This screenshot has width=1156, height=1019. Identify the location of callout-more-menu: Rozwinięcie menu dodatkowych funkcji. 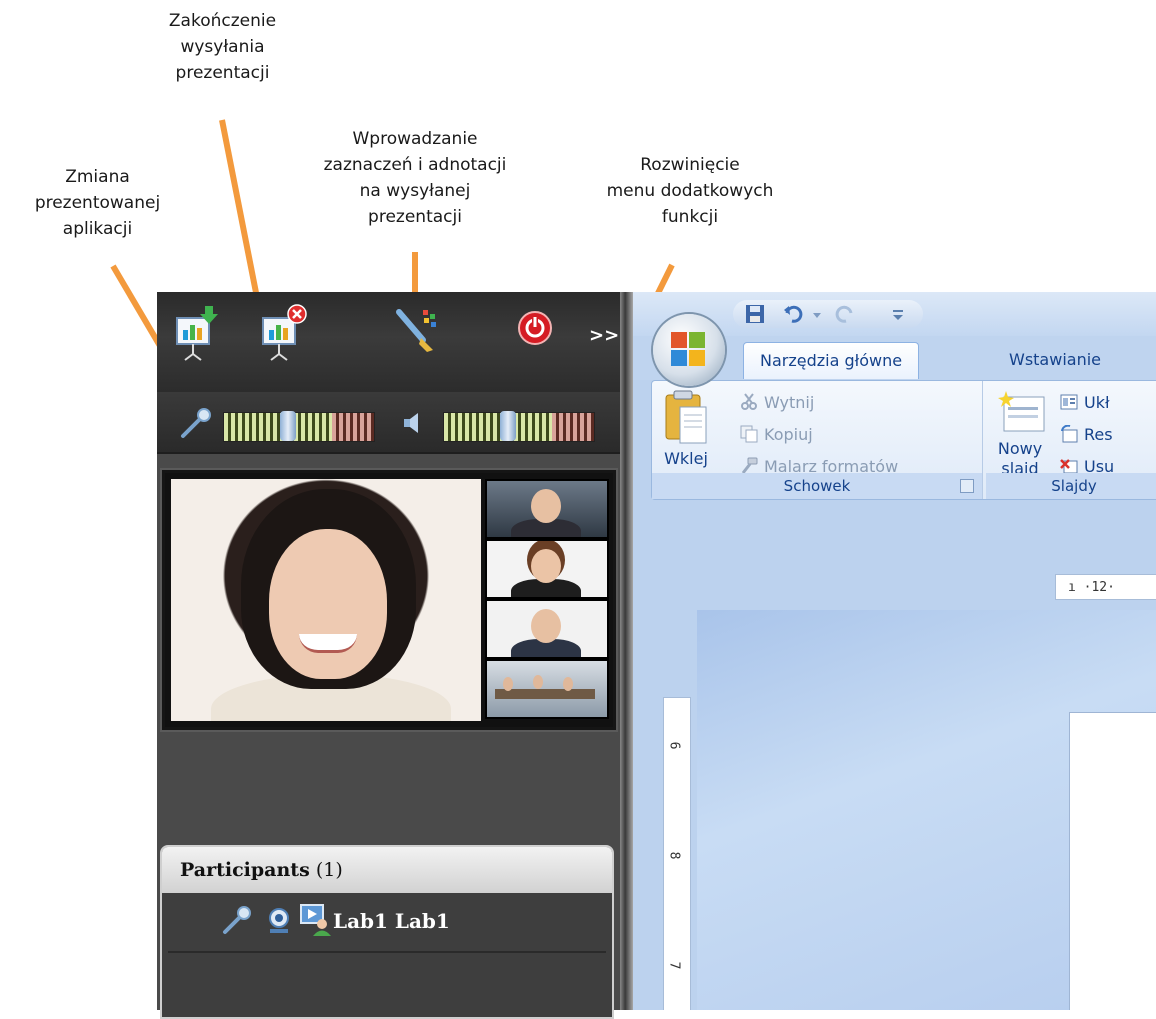
(690, 191).